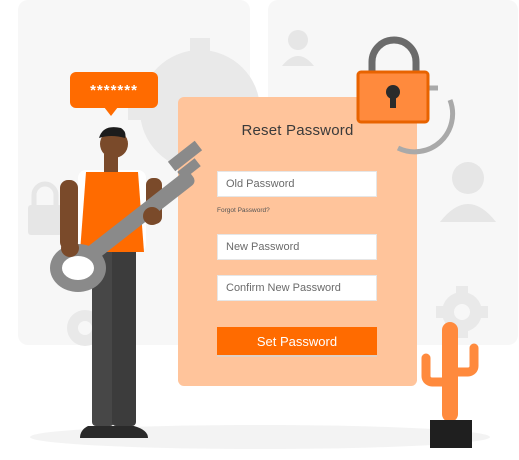 The image size is (519, 460). Describe the element at coordinates (393, 80) in the screenshot. I see `padlock-icon` at that location.